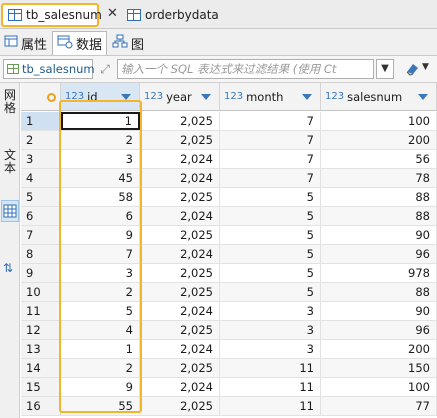 This screenshot has height=418, width=437. What do you see at coordinates (41, 387) in the screenshot?
I see `row-number: 15` at bounding box center [41, 387].